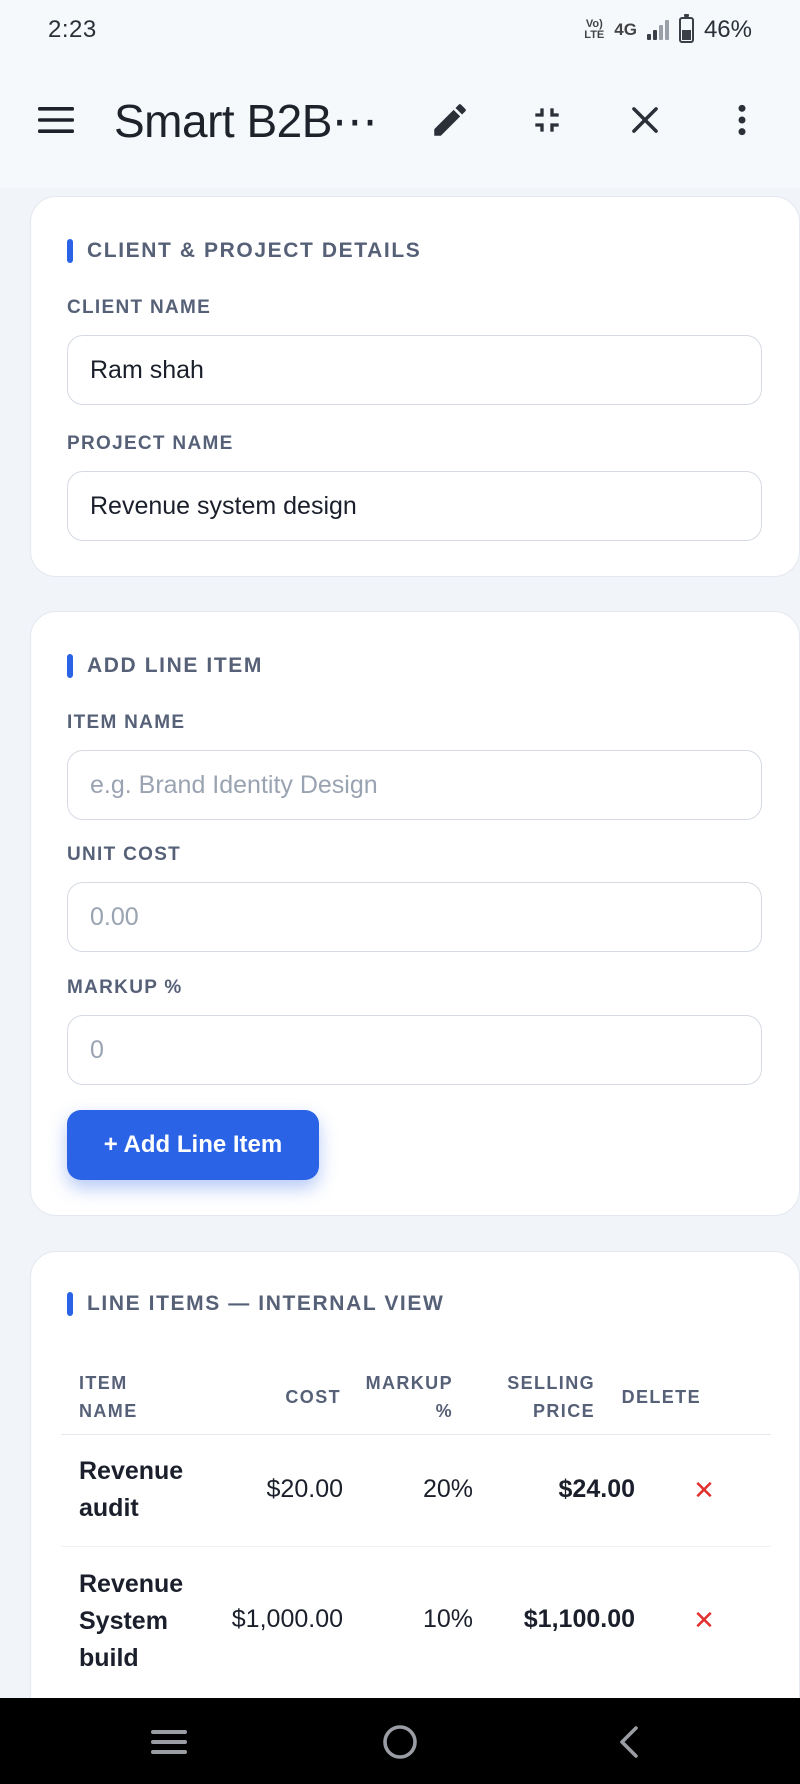 The image size is (800, 1784). I want to click on section-title-items: LINE ITEMS — INTERNAL VIEW, so click(255, 1304).